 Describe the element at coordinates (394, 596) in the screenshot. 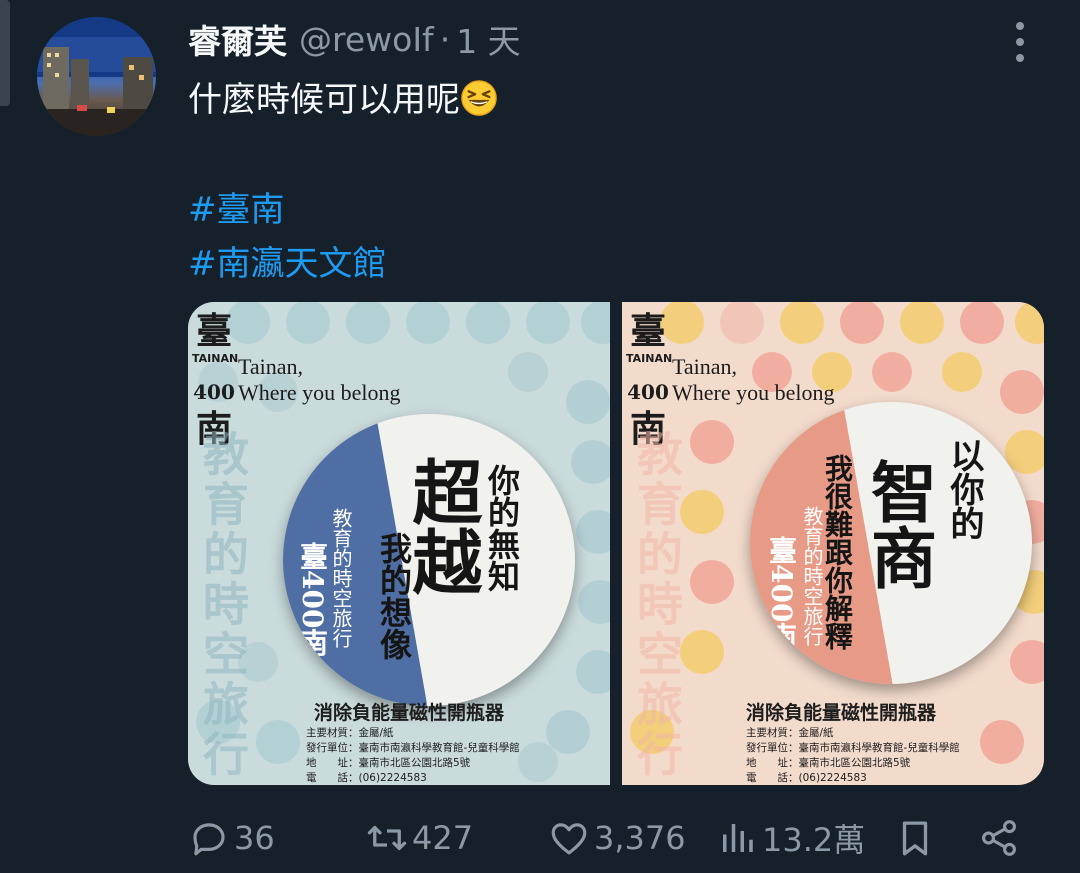

I see `badge-text-col2: 我的想像` at that location.